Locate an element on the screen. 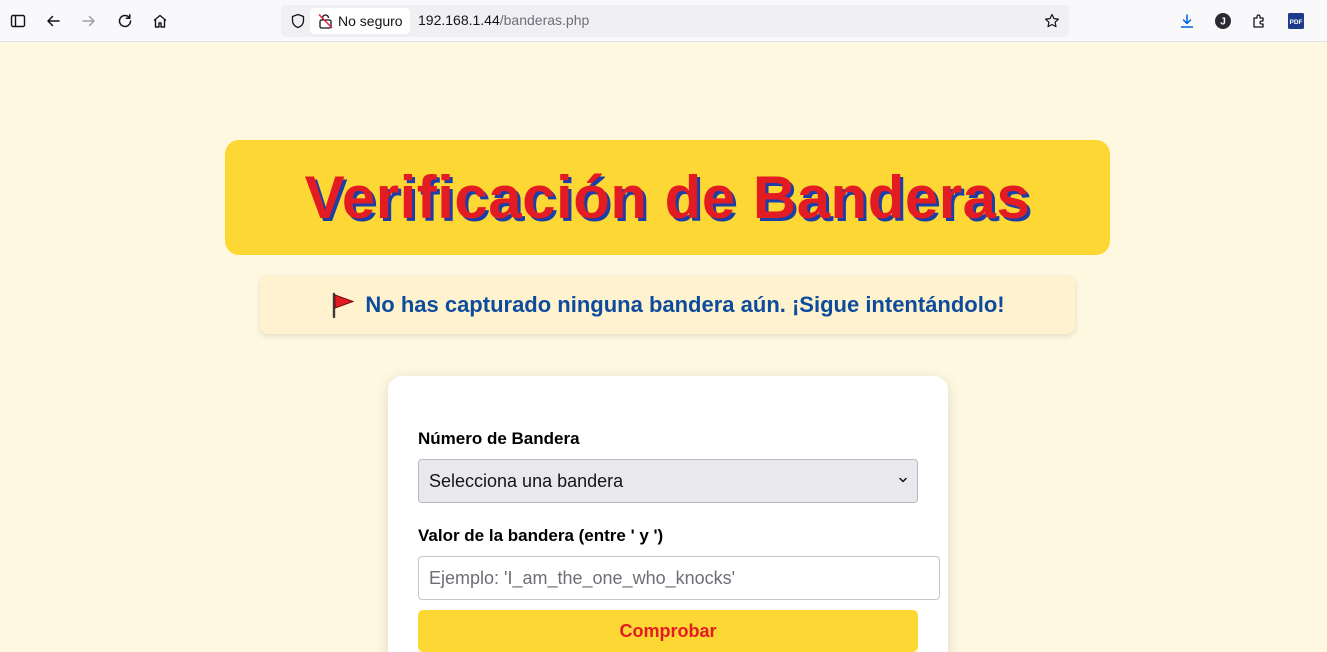 This screenshot has width=1327, height=652. site-security-indicator: No seguro is located at coordinates (360, 21).